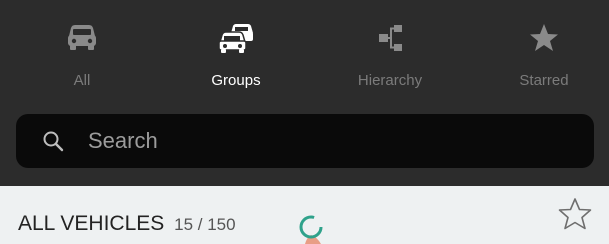  I want to click on list-title-text: ALL VEHICLES, so click(91, 223).